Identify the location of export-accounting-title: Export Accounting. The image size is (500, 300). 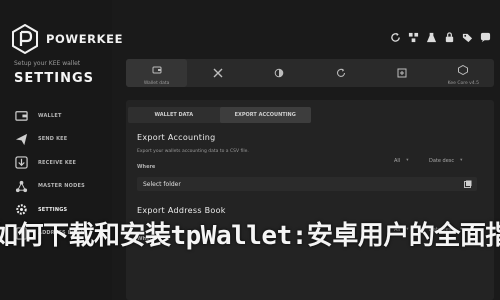
(176, 137).